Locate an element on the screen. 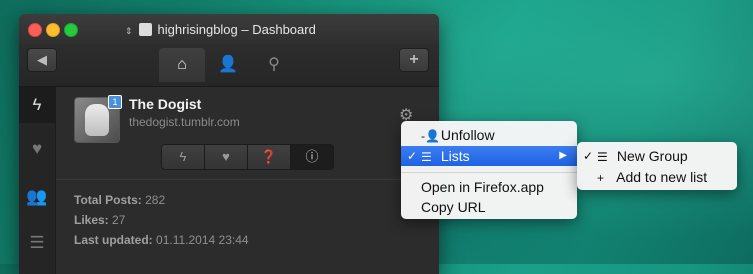  menu-item-unfollow: -👤 Unfollow is located at coordinates (489, 135).